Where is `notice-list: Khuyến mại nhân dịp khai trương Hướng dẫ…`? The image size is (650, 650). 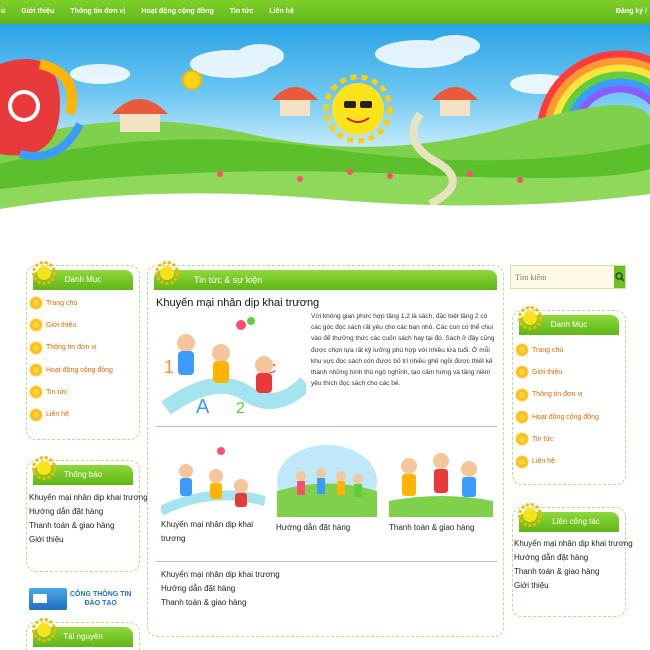 notice-list: Khuyến mại nhân dịp khai trương Hướng dẫ… is located at coordinates (88, 519).